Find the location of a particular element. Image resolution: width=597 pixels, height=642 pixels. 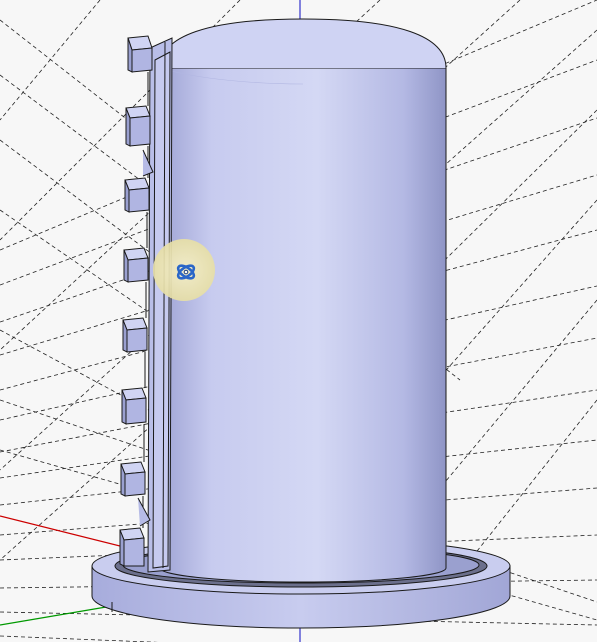

orbit-cursor is located at coordinates (184, 270).